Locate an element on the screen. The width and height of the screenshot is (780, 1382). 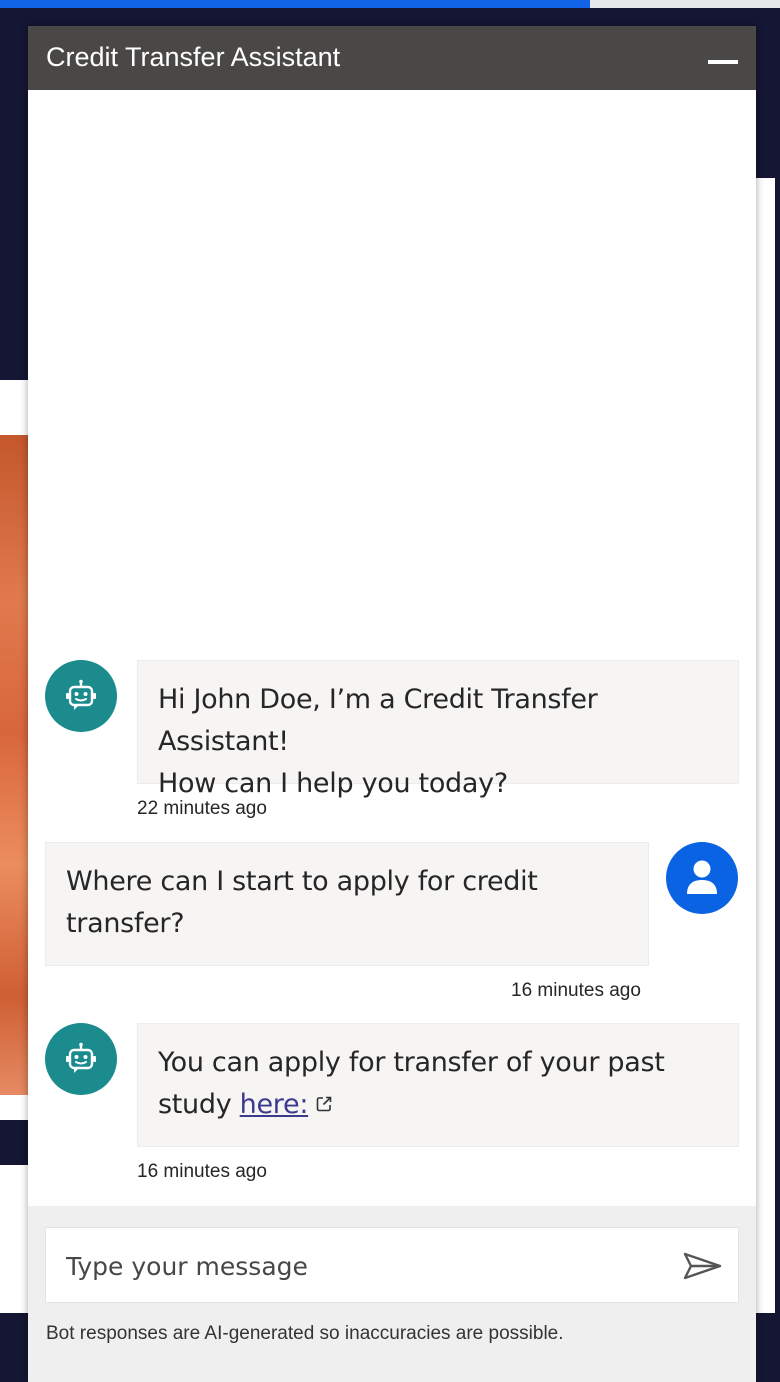
person-icon is located at coordinates (702, 877).